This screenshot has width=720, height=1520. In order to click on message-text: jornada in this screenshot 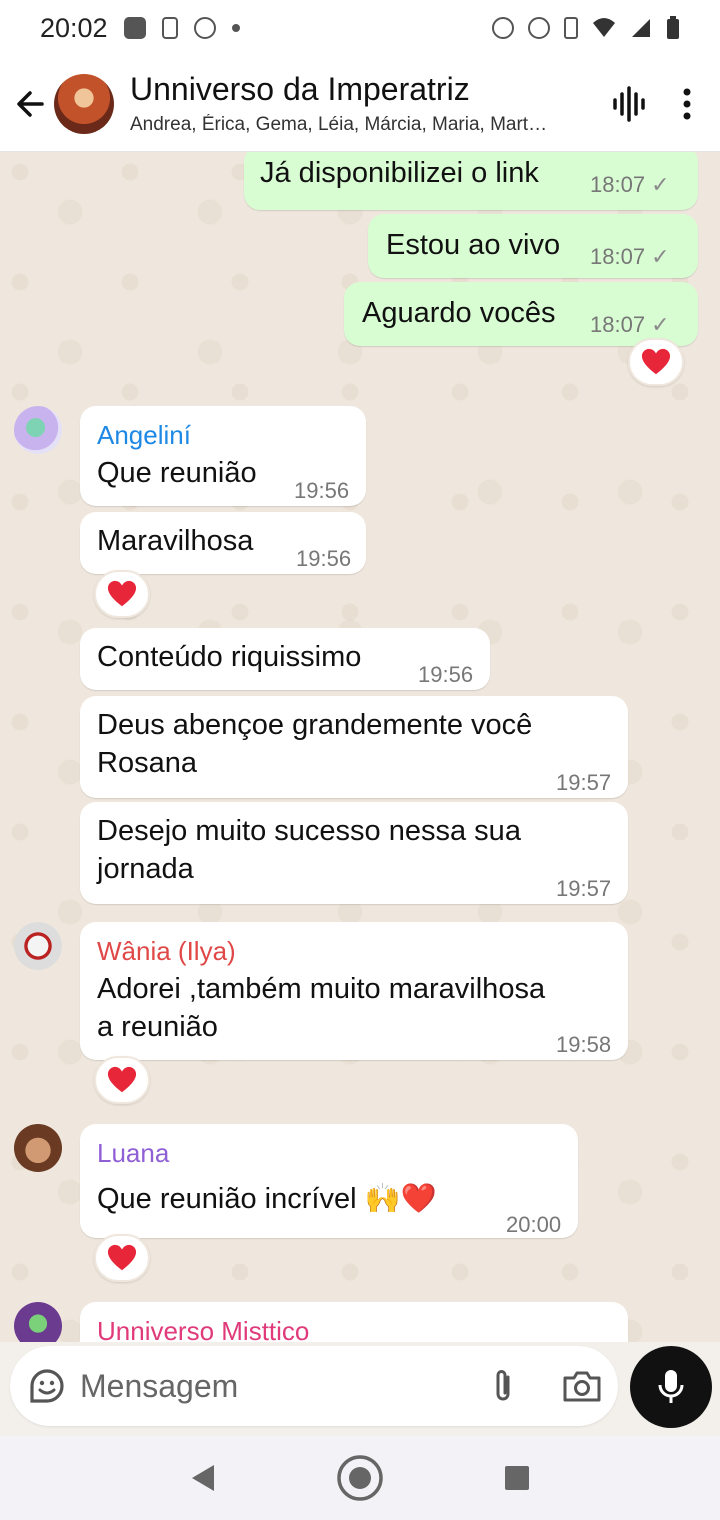, I will do `click(145, 869)`.